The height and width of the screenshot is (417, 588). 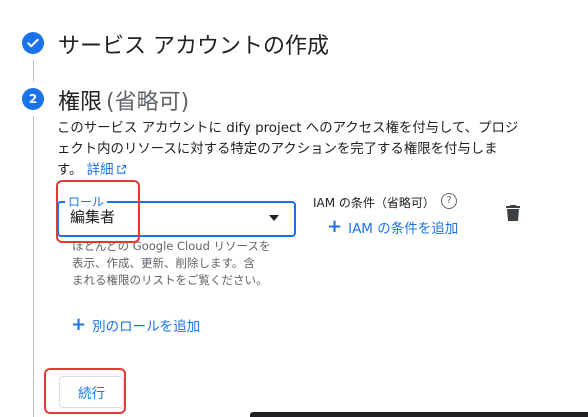 I want to click on desc-line3: す。, so click(x=70, y=170).